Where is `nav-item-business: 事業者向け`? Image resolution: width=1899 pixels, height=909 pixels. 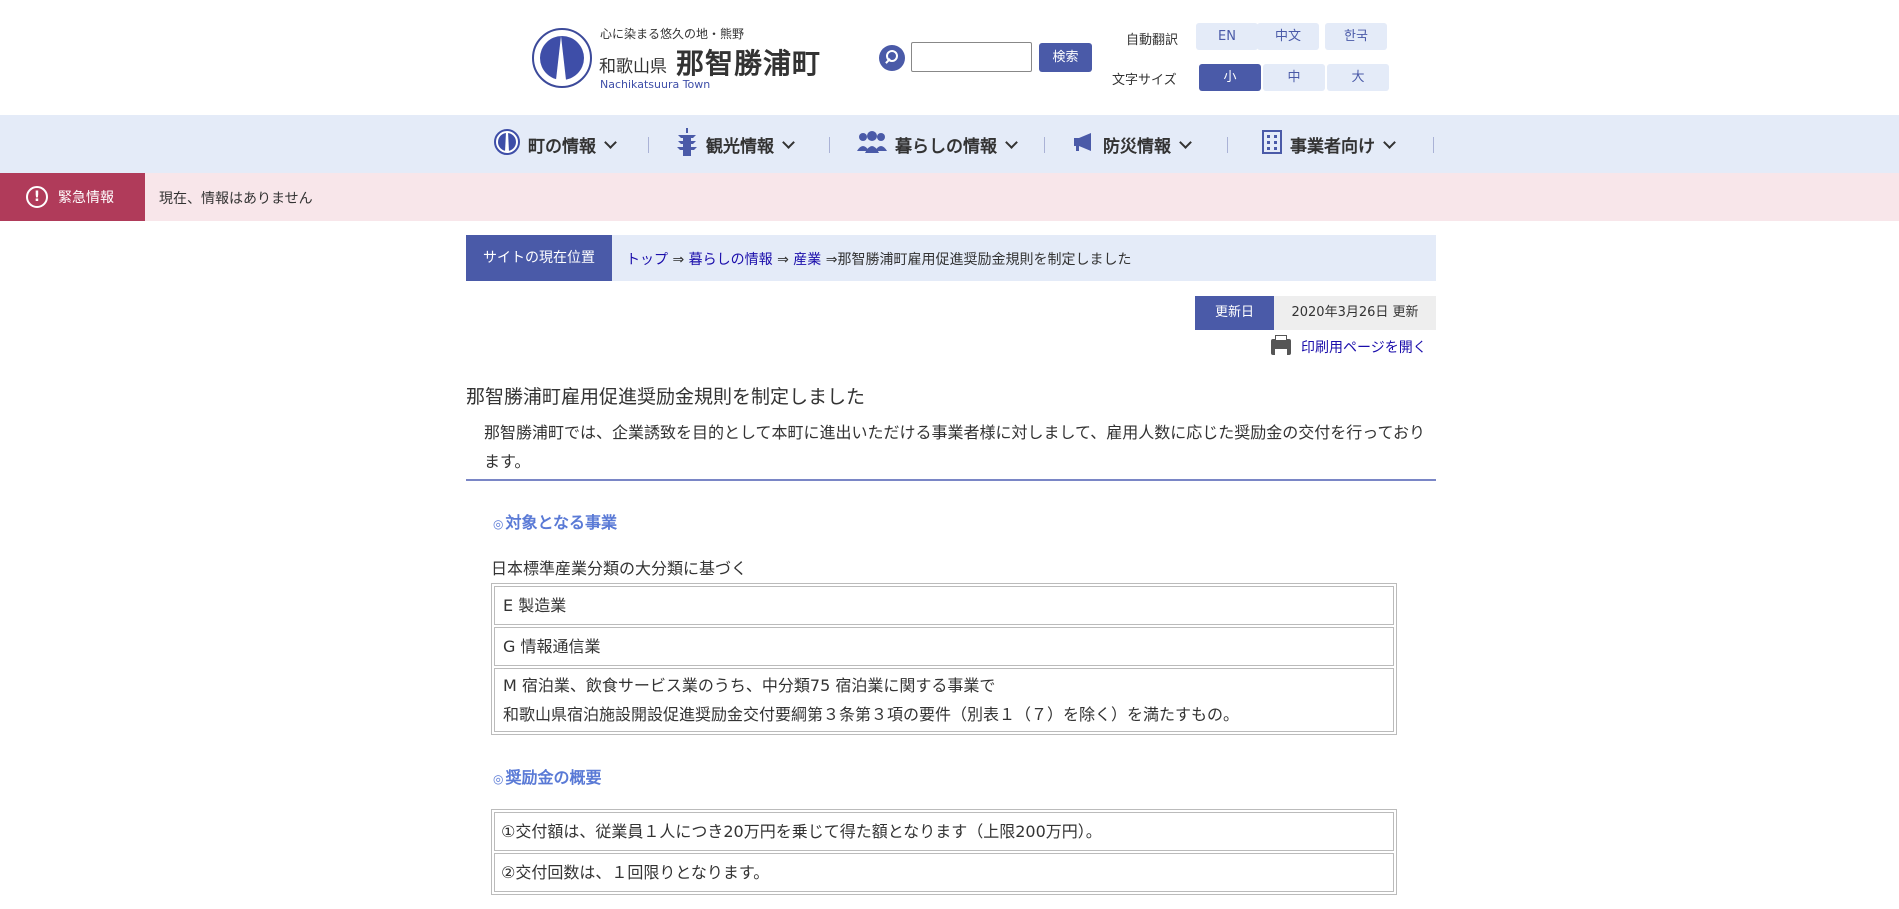
nav-item-business: 事業者向け is located at coordinates (1329, 144).